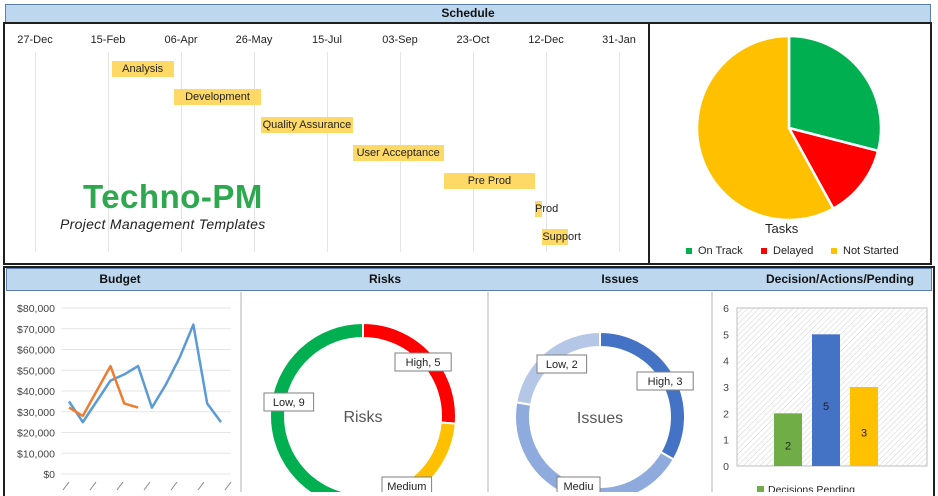 The image size is (938, 496). What do you see at coordinates (793, 251) in the screenshot?
I see `legend-delayed-label: Delayed` at bounding box center [793, 251].